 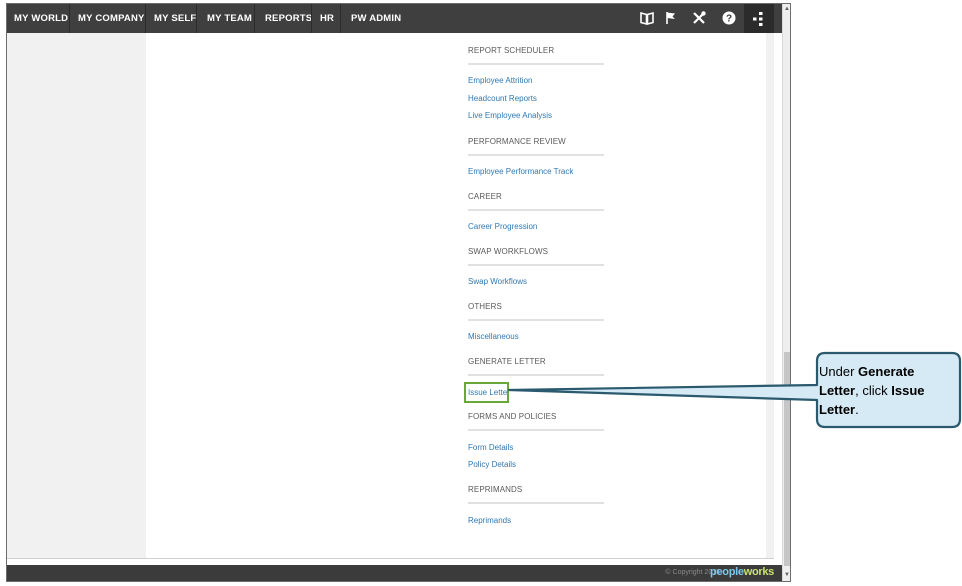 I want to click on callout-shape, so click(x=734, y=390).